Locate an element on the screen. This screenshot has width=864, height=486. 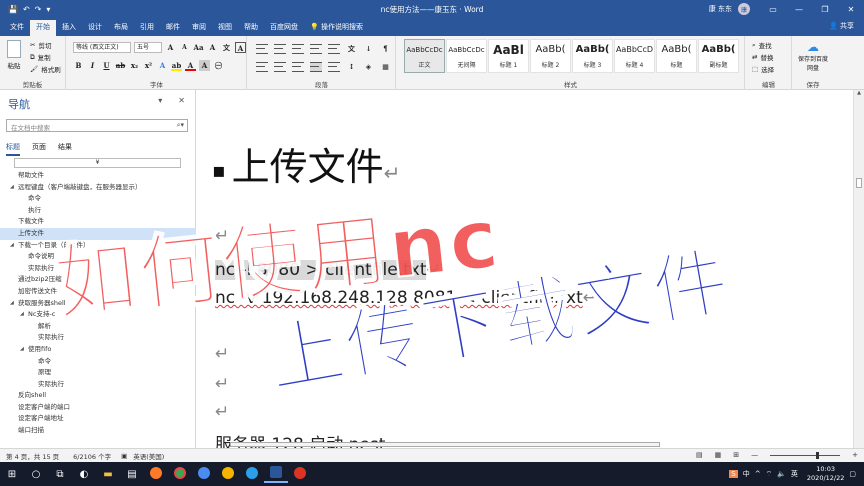
recorder-icon is located at coordinates (300, 474).